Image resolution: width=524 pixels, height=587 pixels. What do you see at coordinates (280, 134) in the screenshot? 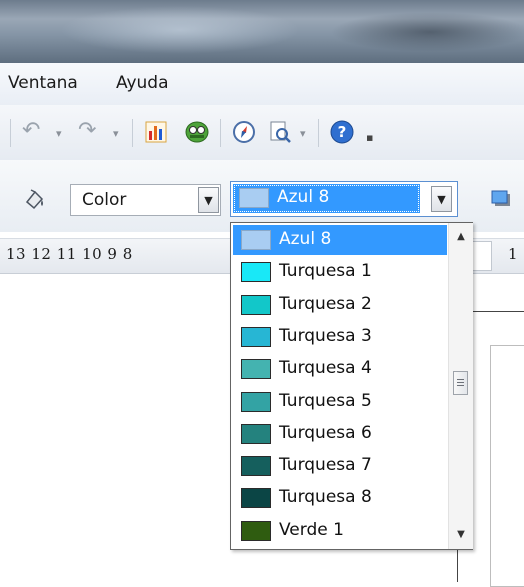
I see `zoom-icon` at bounding box center [280, 134].